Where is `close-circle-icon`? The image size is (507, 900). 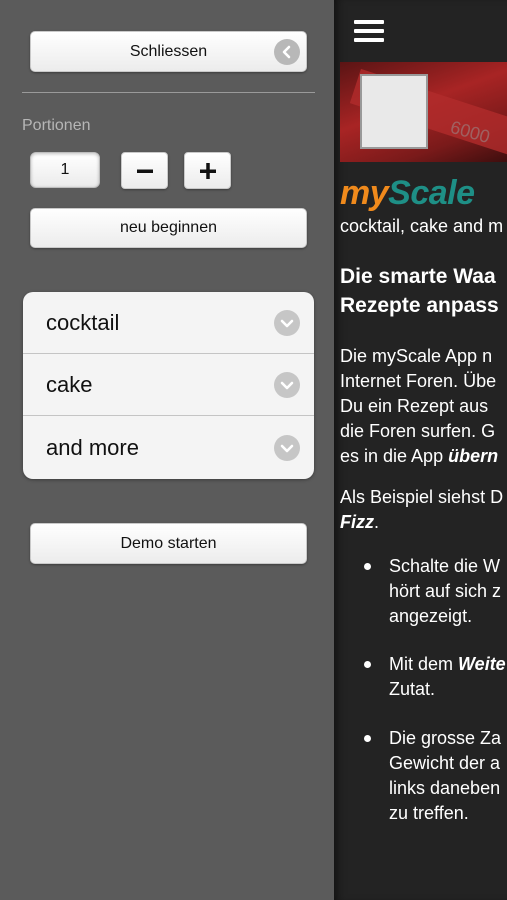
close-circle-icon is located at coordinates (287, 52).